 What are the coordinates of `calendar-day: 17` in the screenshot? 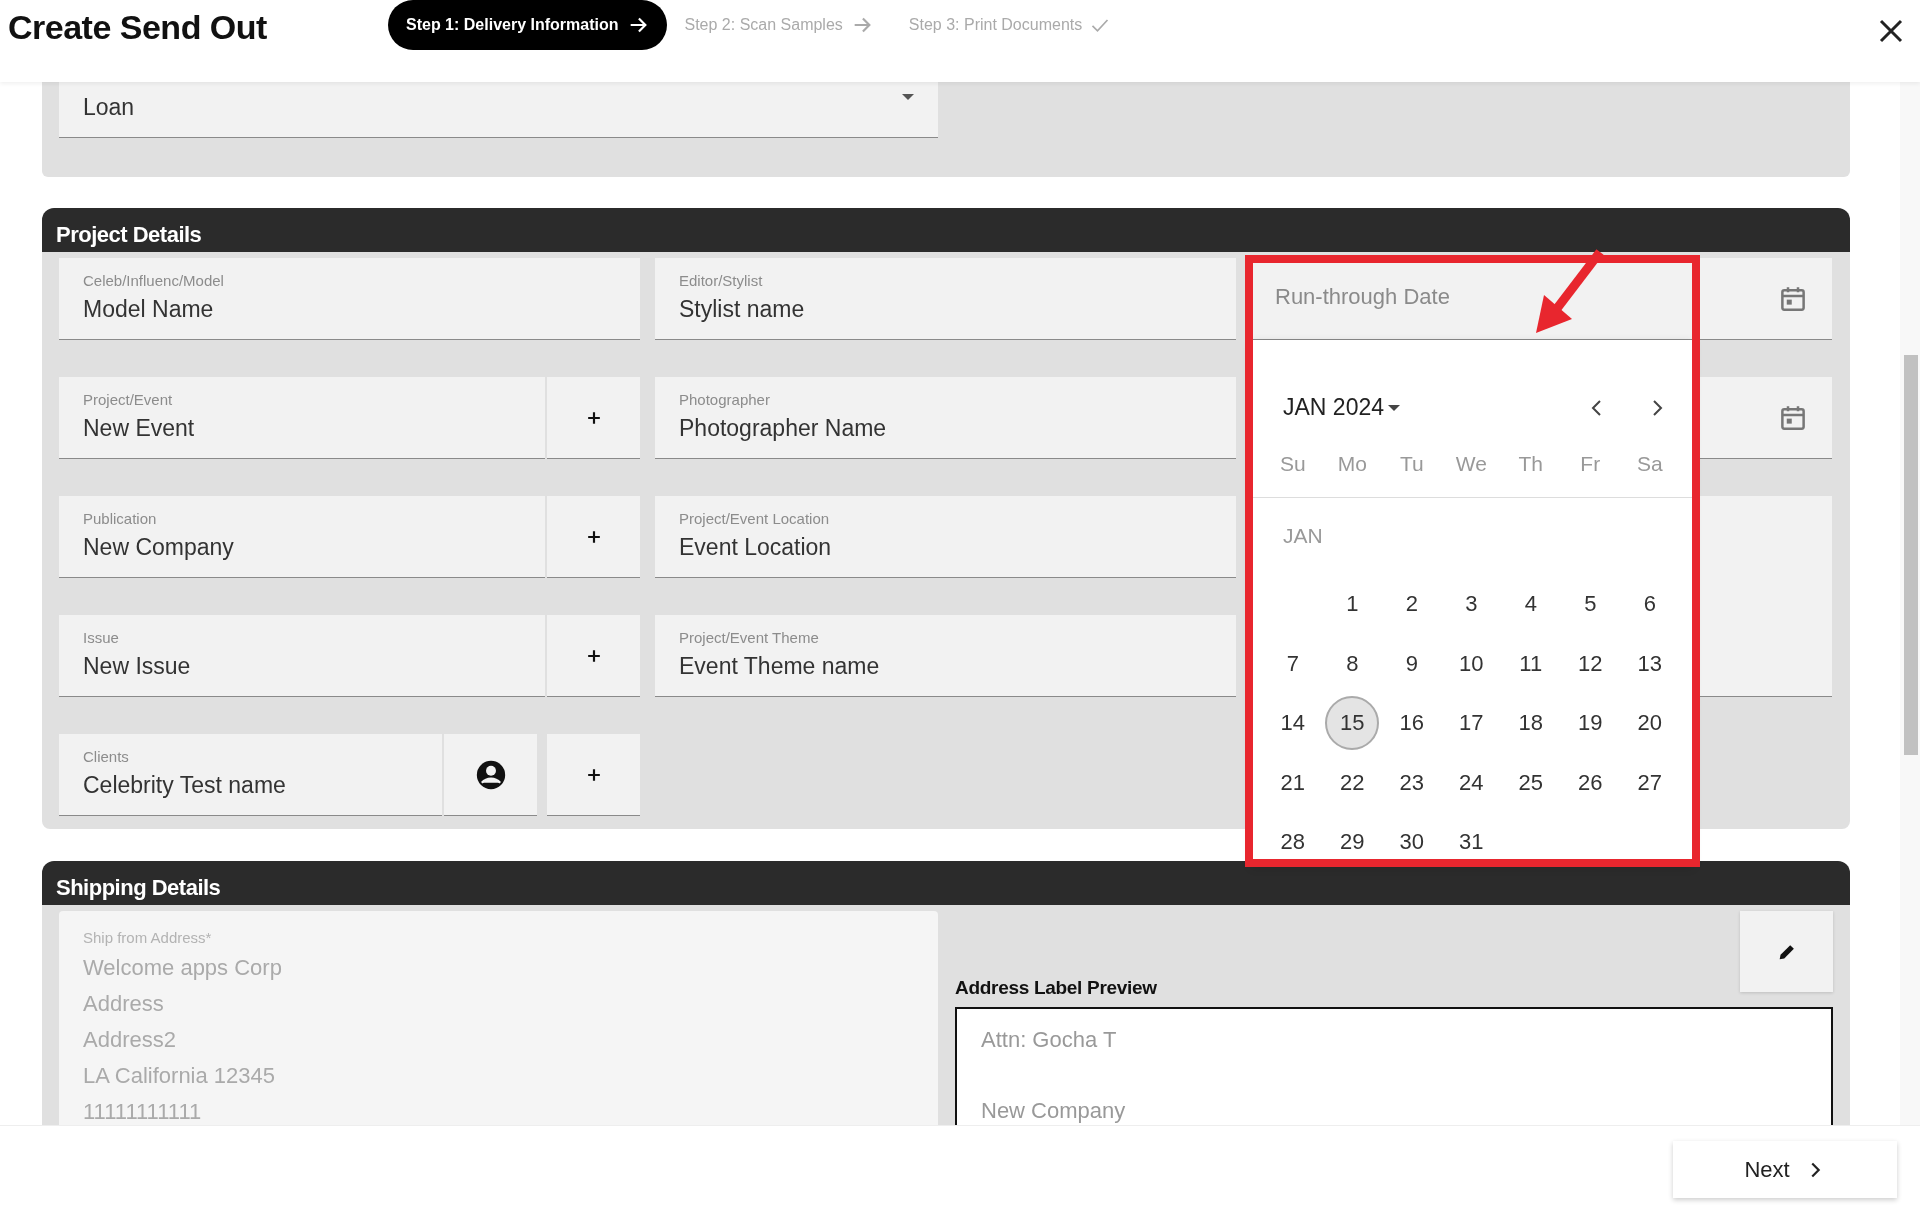 It's located at (1471, 722).